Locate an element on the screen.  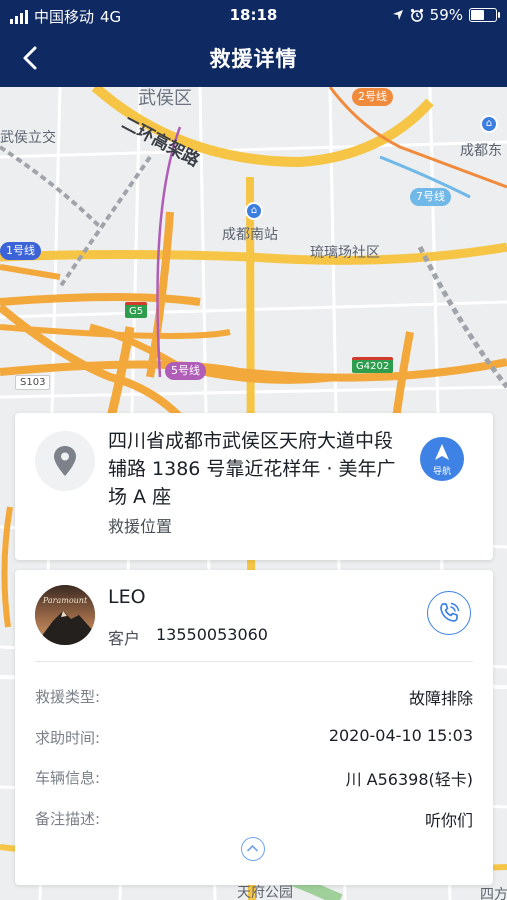
vehicle-info-value: 川 A56398(轻卡) is located at coordinates (409, 779).